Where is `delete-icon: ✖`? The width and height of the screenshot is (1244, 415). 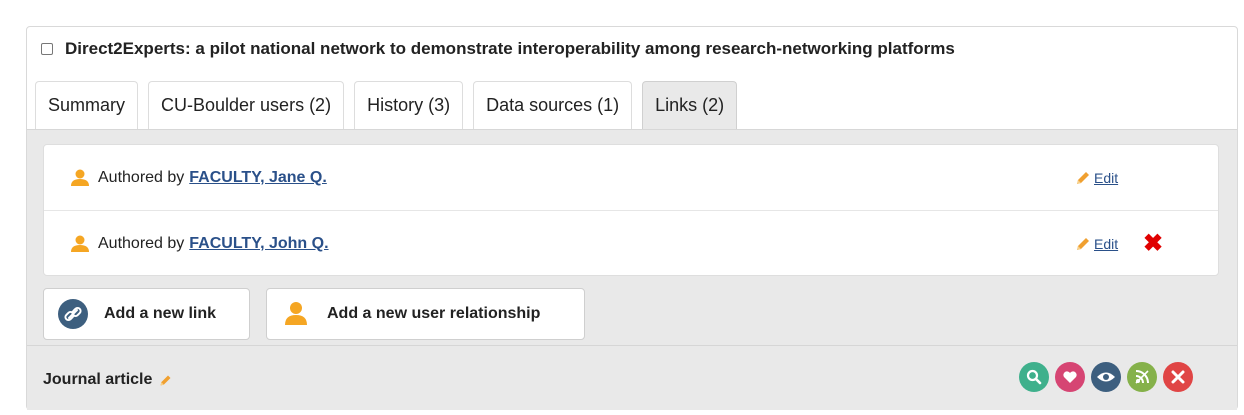
delete-icon: ✖ is located at coordinates (1153, 243).